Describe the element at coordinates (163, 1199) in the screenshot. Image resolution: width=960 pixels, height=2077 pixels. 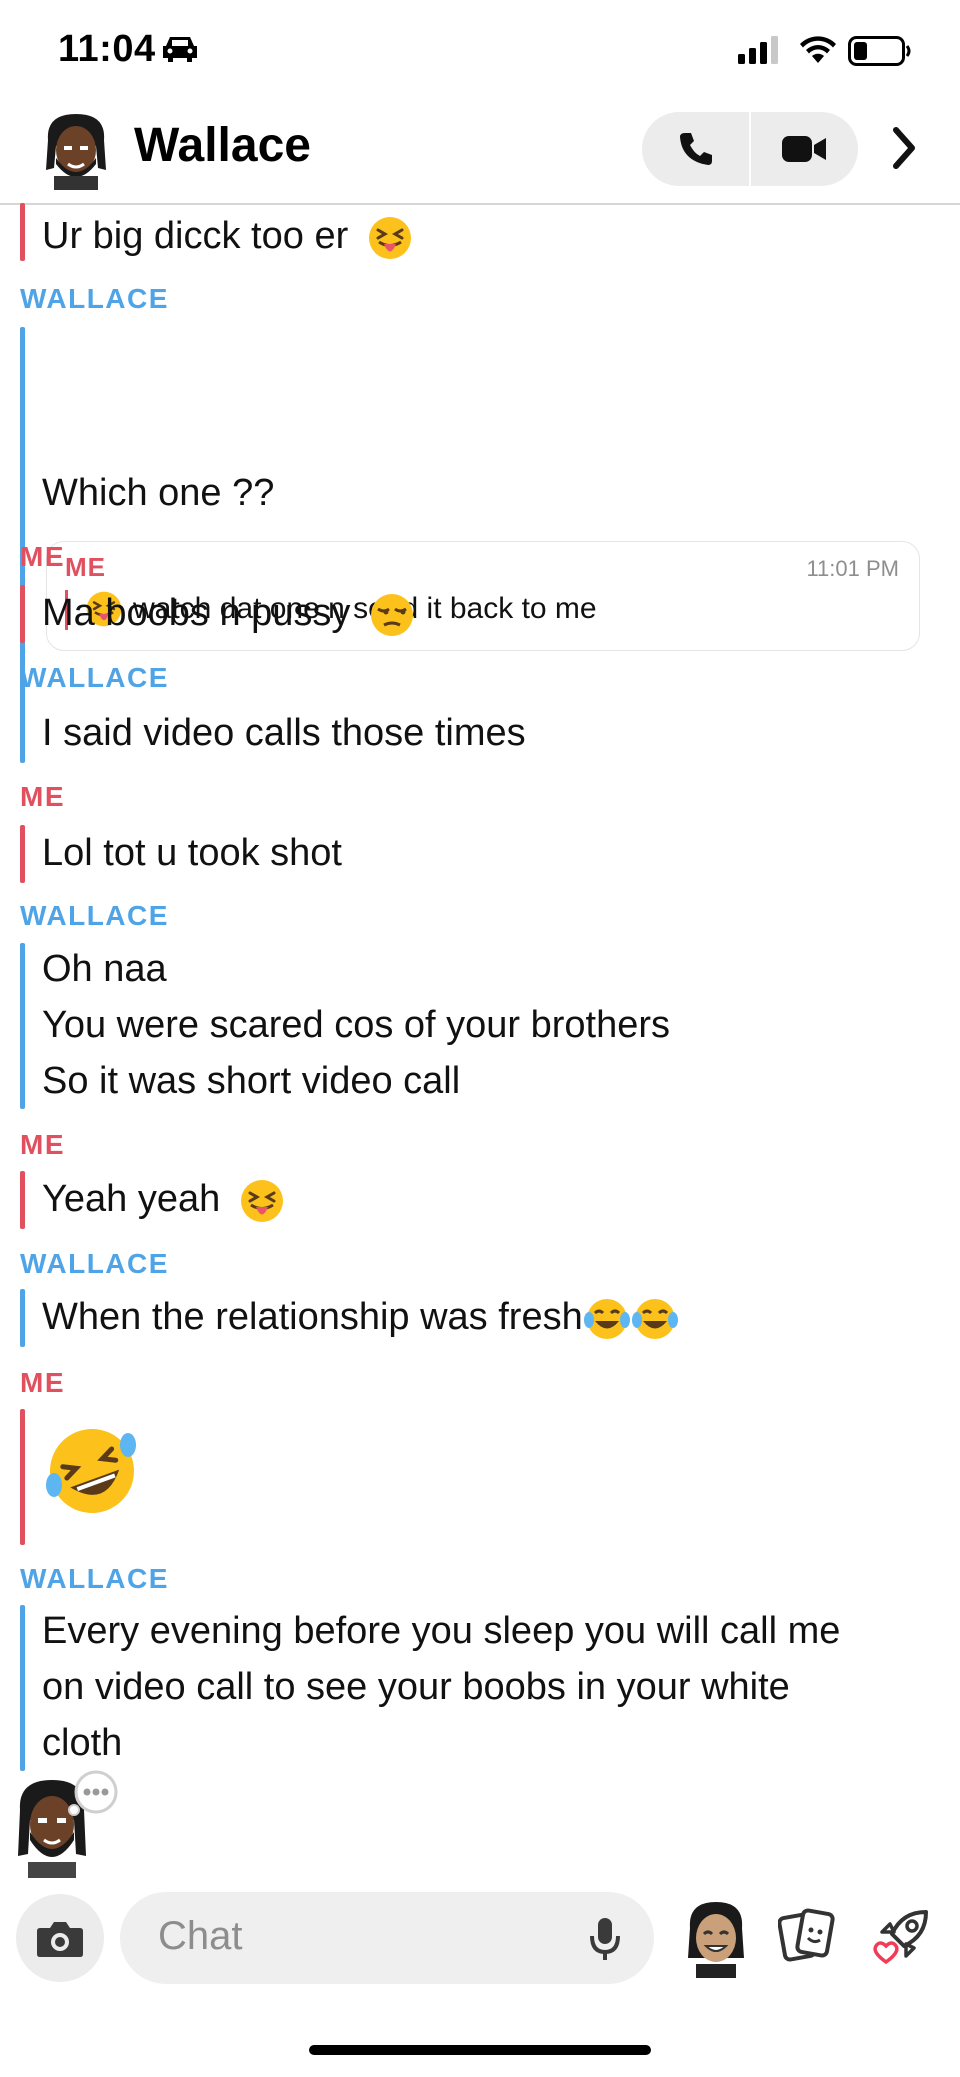
I see `message-text: Yeah yeah` at that location.